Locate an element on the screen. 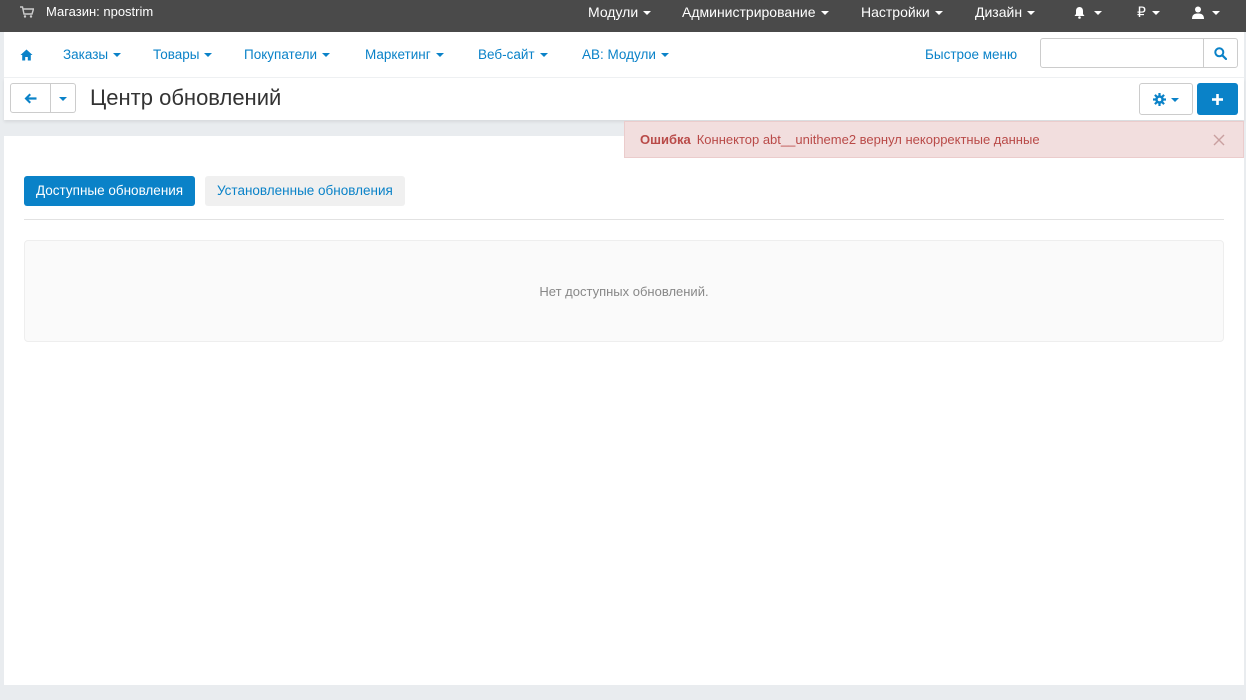  search-box is located at coordinates (1139, 53).